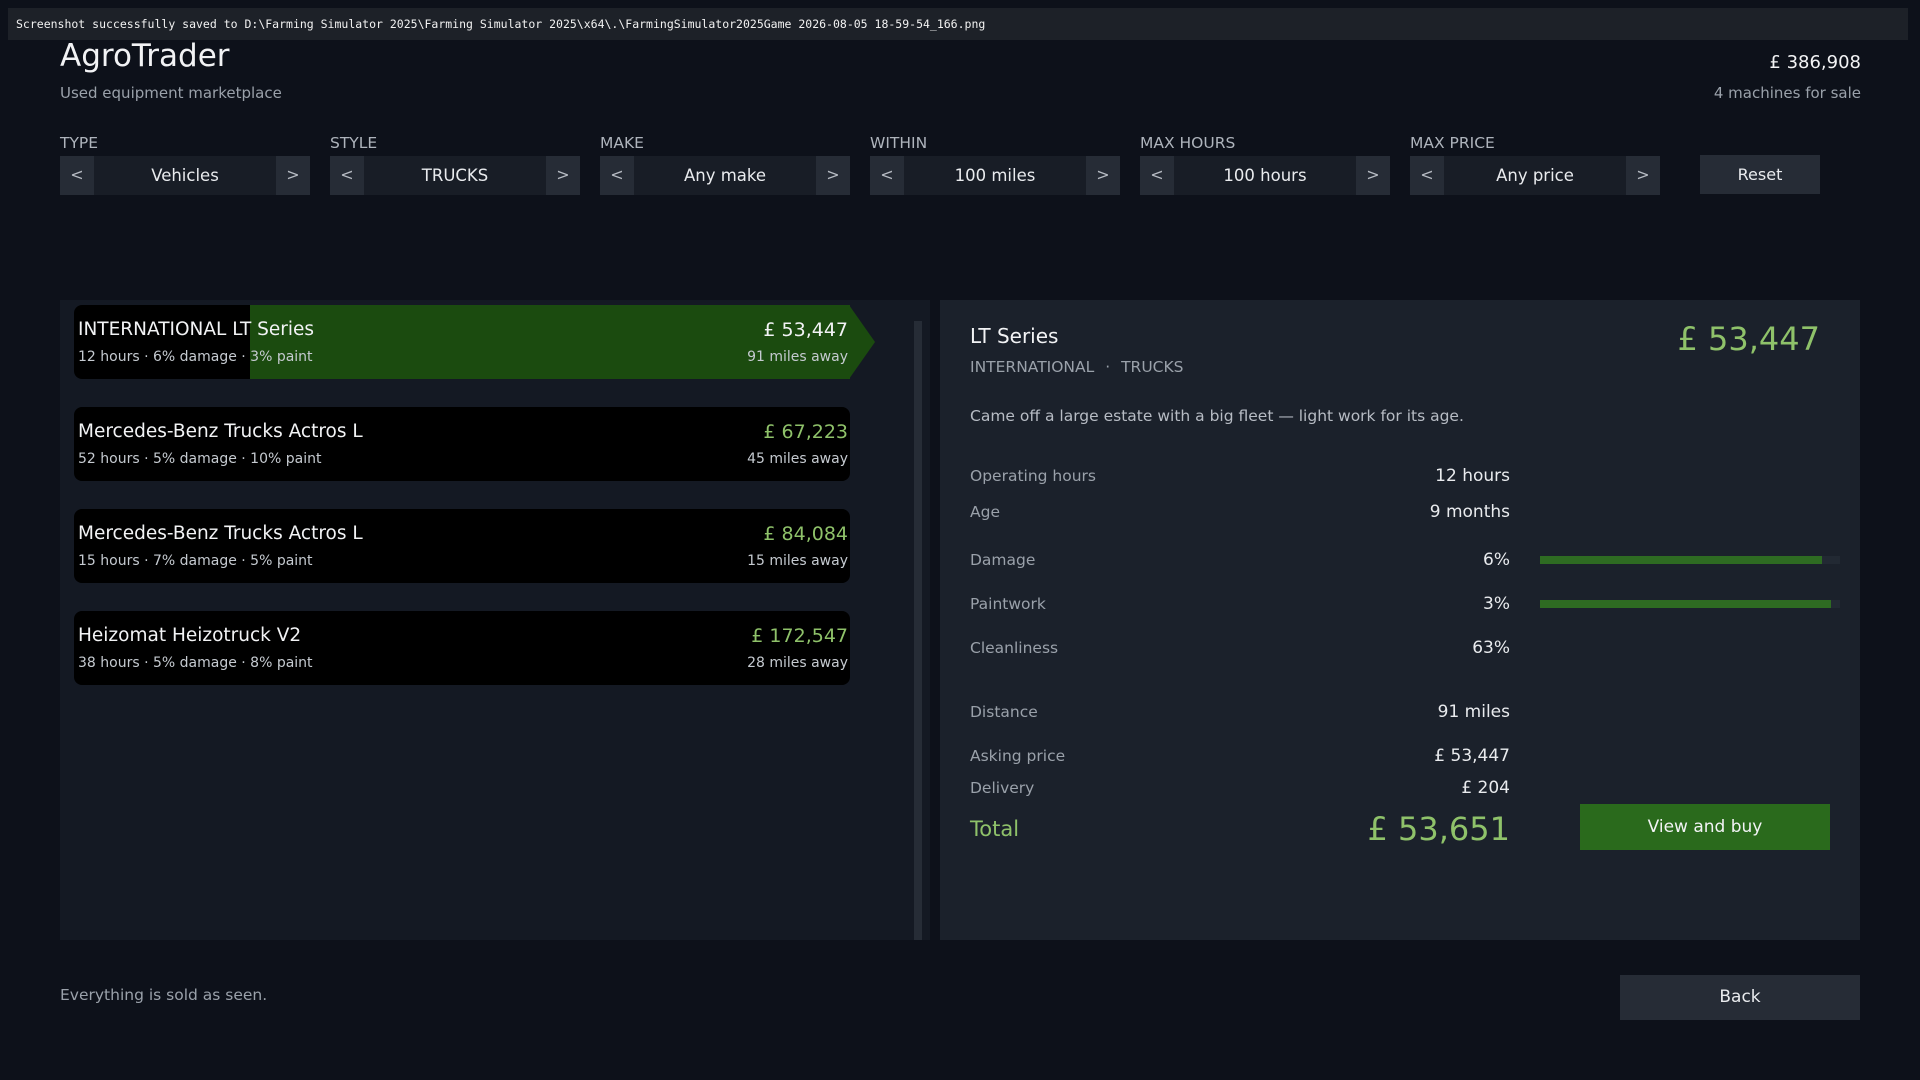 The image size is (1920, 1080). What do you see at coordinates (354, 143) in the screenshot?
I see `filter-label: STYLE` at bounding box center [354, 143].